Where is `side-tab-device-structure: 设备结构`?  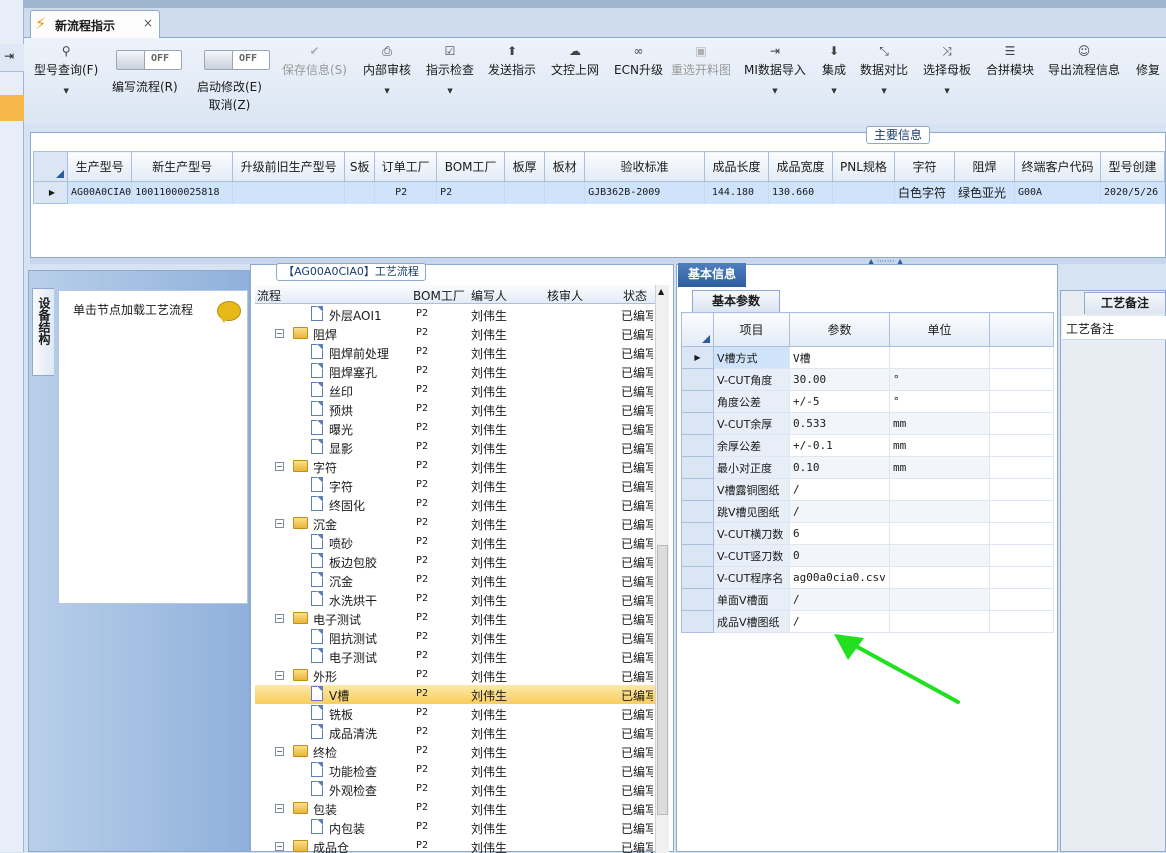
side-tab-device-structure: 设备结构 is located at coordinates (43, 332).